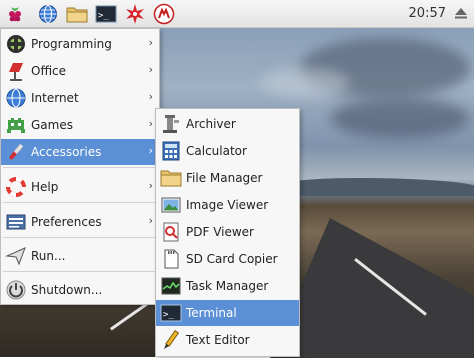  Describe the element at coordinates (171, 286) in the screenshot. I see `task-manager-icon` at that location.